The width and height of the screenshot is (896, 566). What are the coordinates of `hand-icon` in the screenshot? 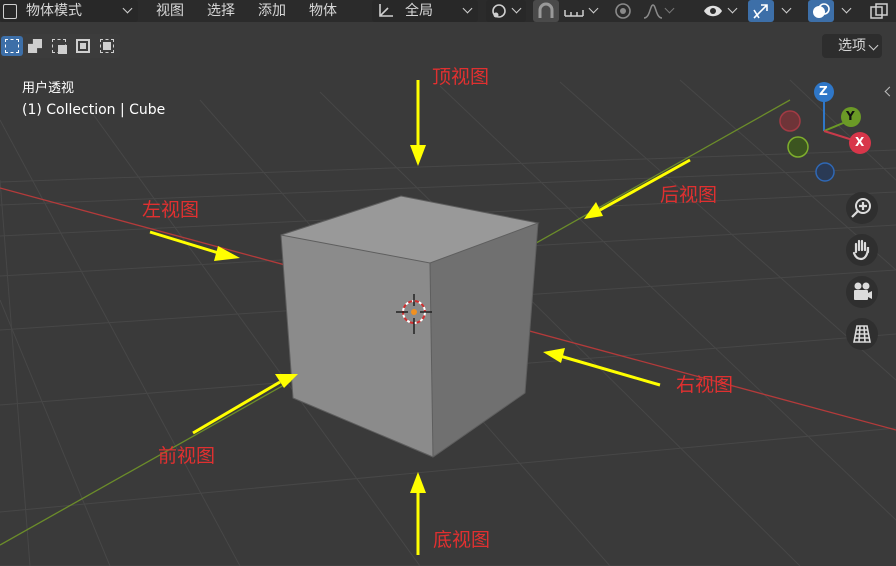 It's located at (861, 250).